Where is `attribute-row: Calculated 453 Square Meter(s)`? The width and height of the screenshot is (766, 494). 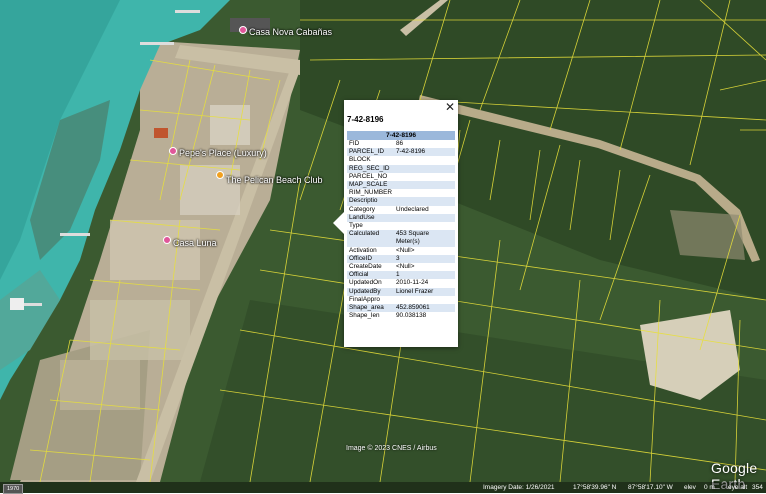 attribute-row: Calculated 453 Square Meter(s) is located at coordinates (401, 238).